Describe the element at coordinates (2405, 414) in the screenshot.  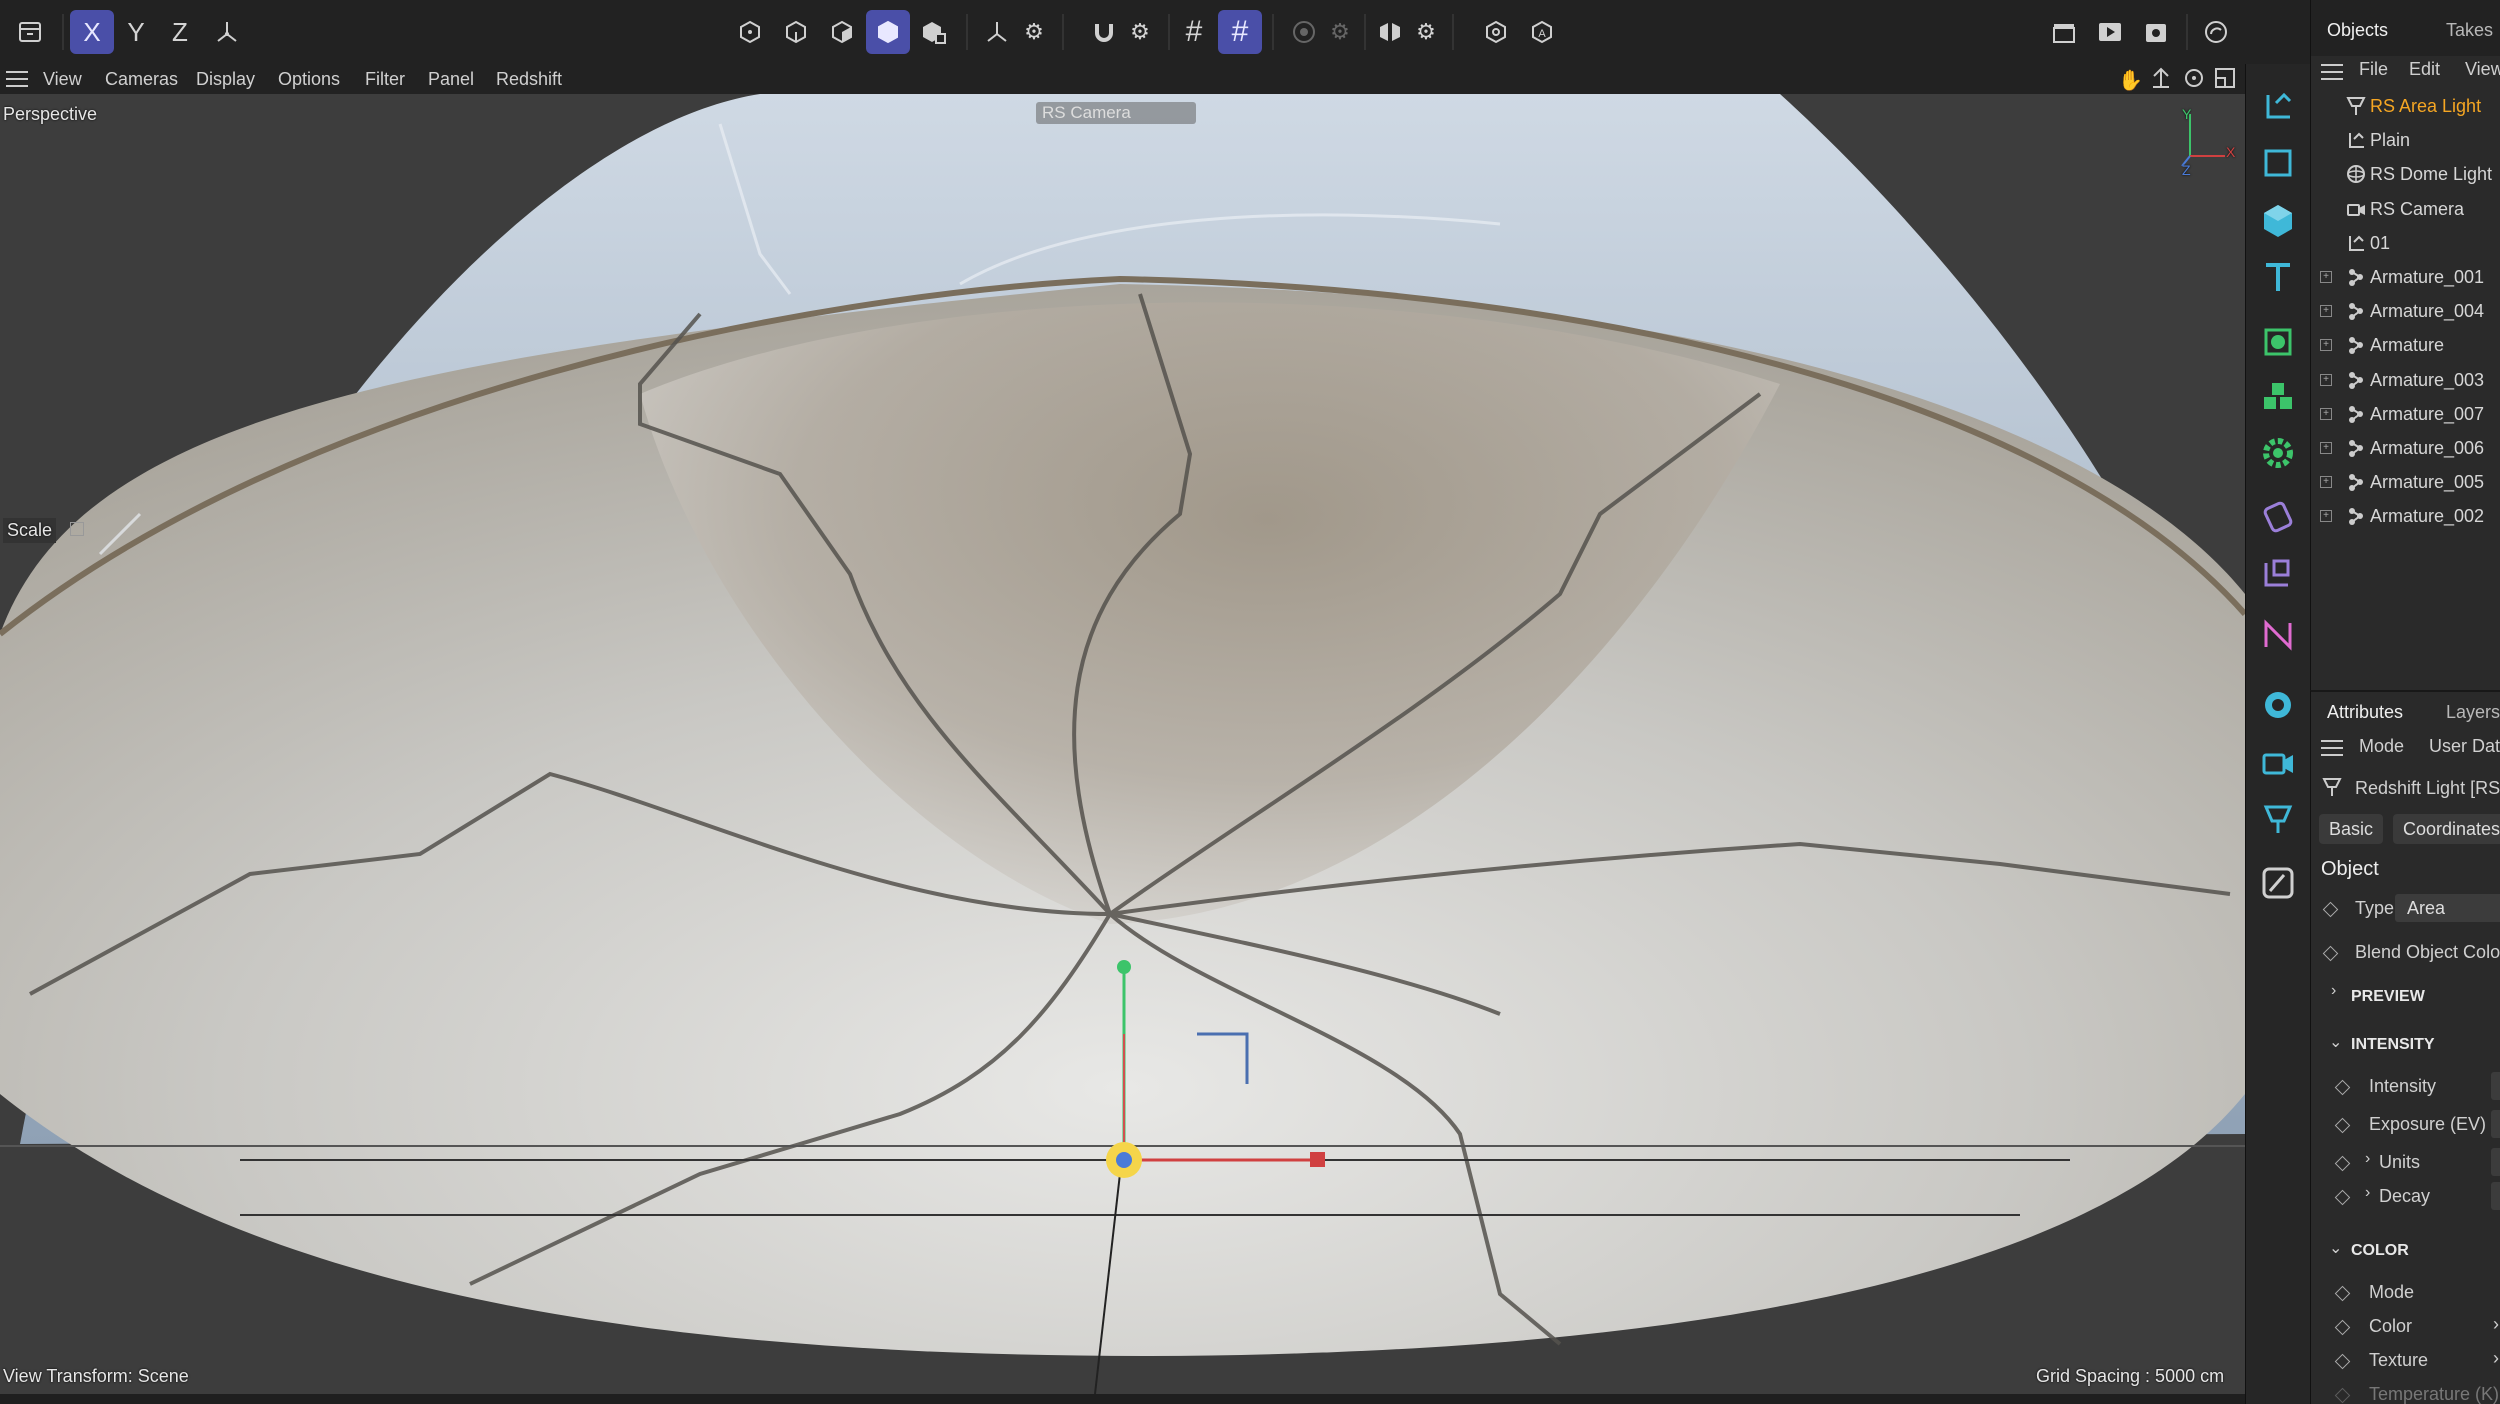
I see `object-row: + Armature_007` at that location.